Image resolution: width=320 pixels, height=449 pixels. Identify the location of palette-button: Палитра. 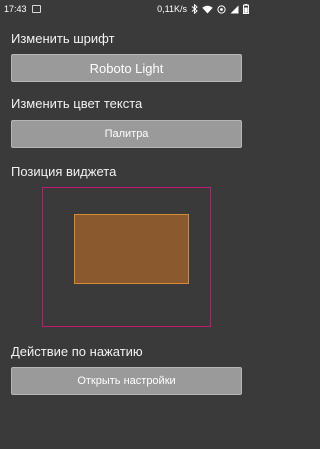
(126, 134).